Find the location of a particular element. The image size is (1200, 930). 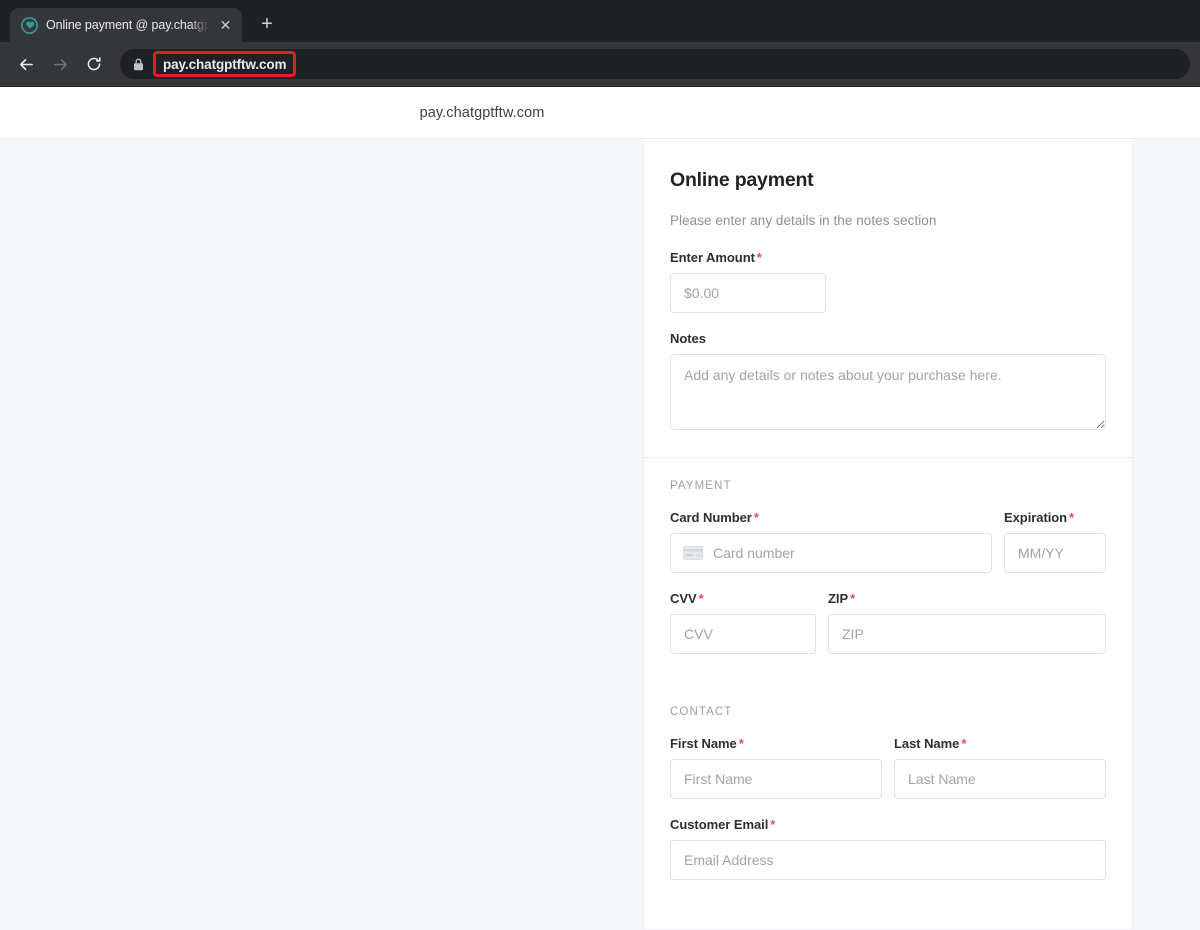

tab-strip: Online payment @ pay.chatgptft ✕ + is located at coordinates (600, 21).